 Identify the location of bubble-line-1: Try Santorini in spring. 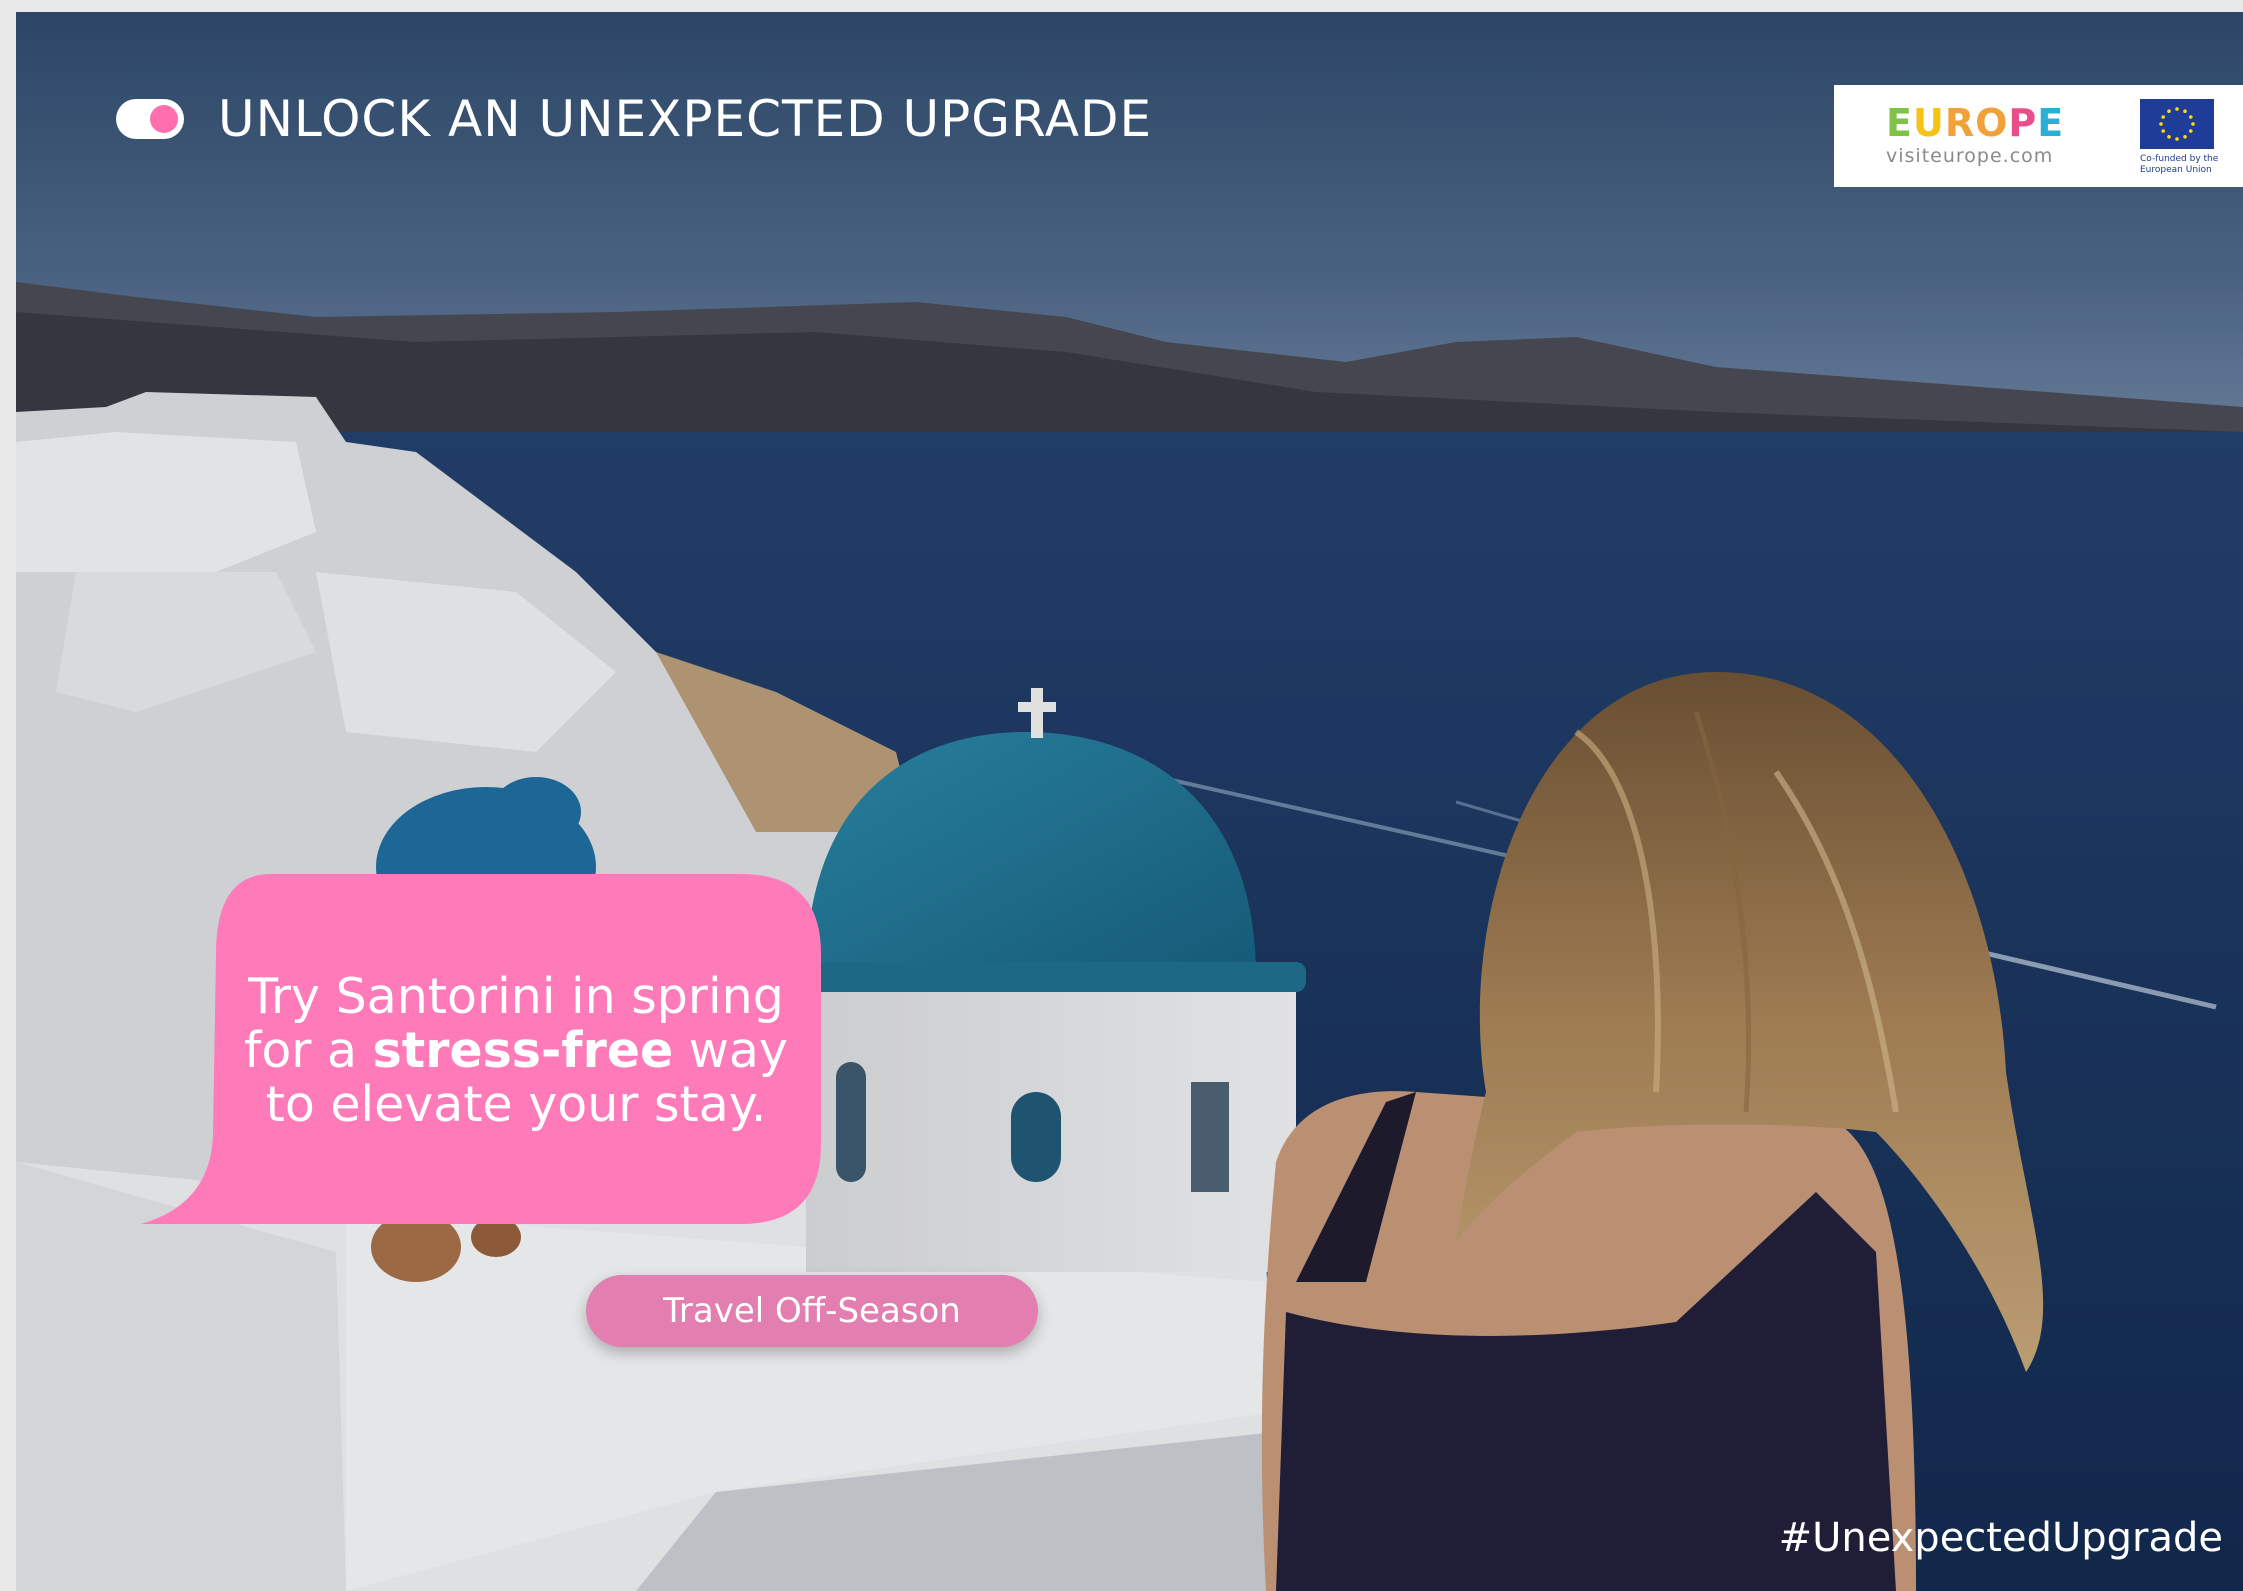
(516, 996).